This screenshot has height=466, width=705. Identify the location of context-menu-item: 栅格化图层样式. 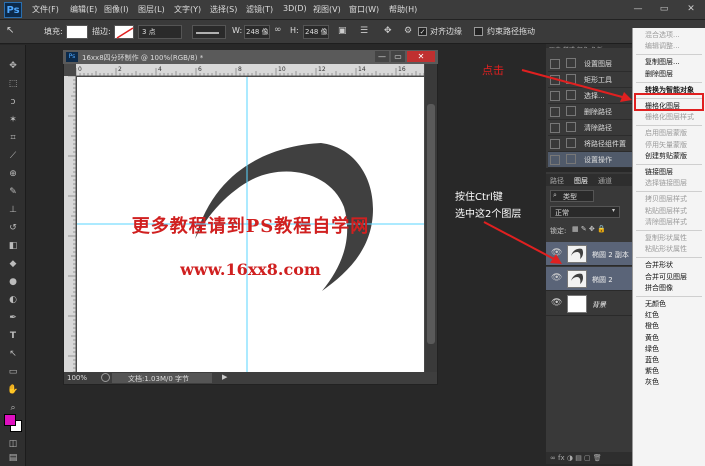
(669, 117).